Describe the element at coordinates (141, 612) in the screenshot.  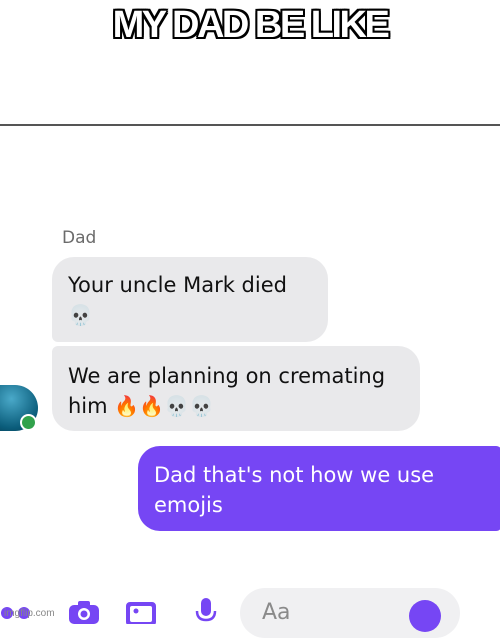
I see `gallery-icon` at that location.